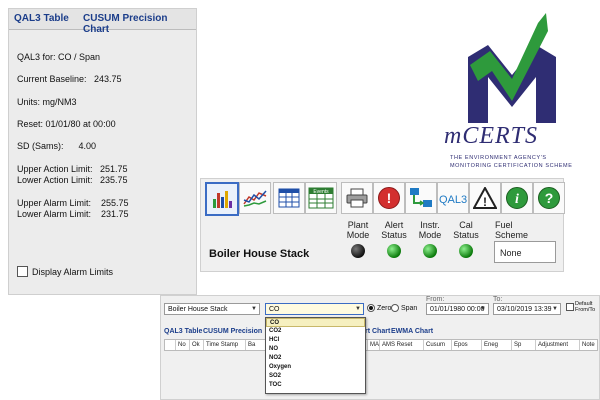 This screenshot has width=600, height=400. What do you see at coordinates (212, 309) in the screenshot?
I see `stack-select: Boiler House Stack ▼` at bounding box center [212, 309].